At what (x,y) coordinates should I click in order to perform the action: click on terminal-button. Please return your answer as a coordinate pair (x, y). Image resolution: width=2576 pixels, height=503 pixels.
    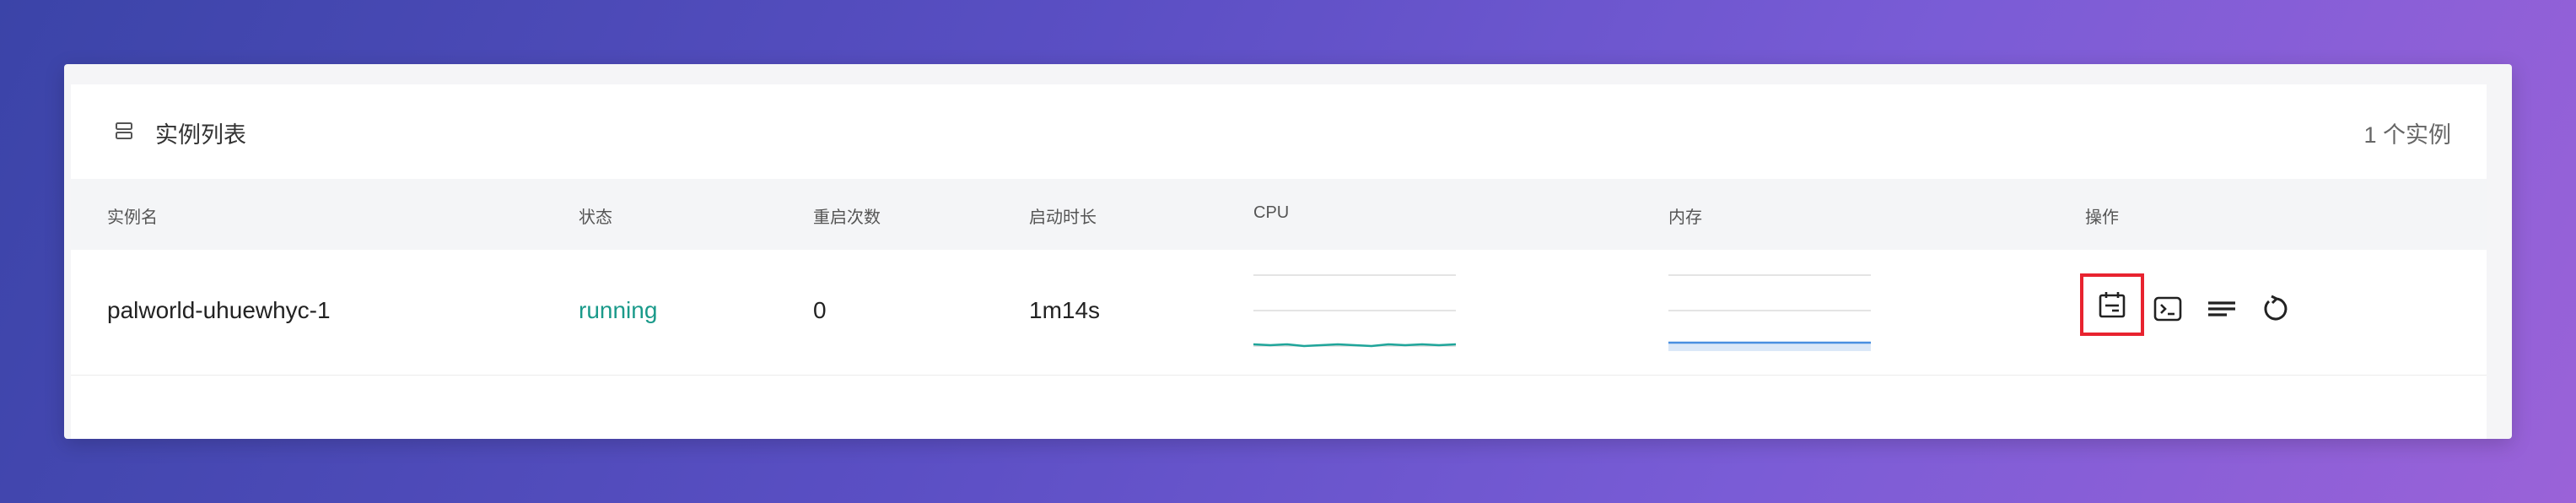
    Looking at the image, I should click on (2168, 309).